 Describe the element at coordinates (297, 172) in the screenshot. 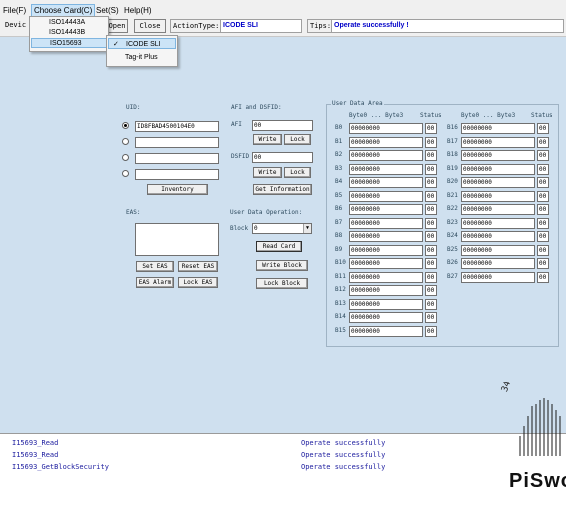

I see `dsfid-lock-button: Lock` at that location.